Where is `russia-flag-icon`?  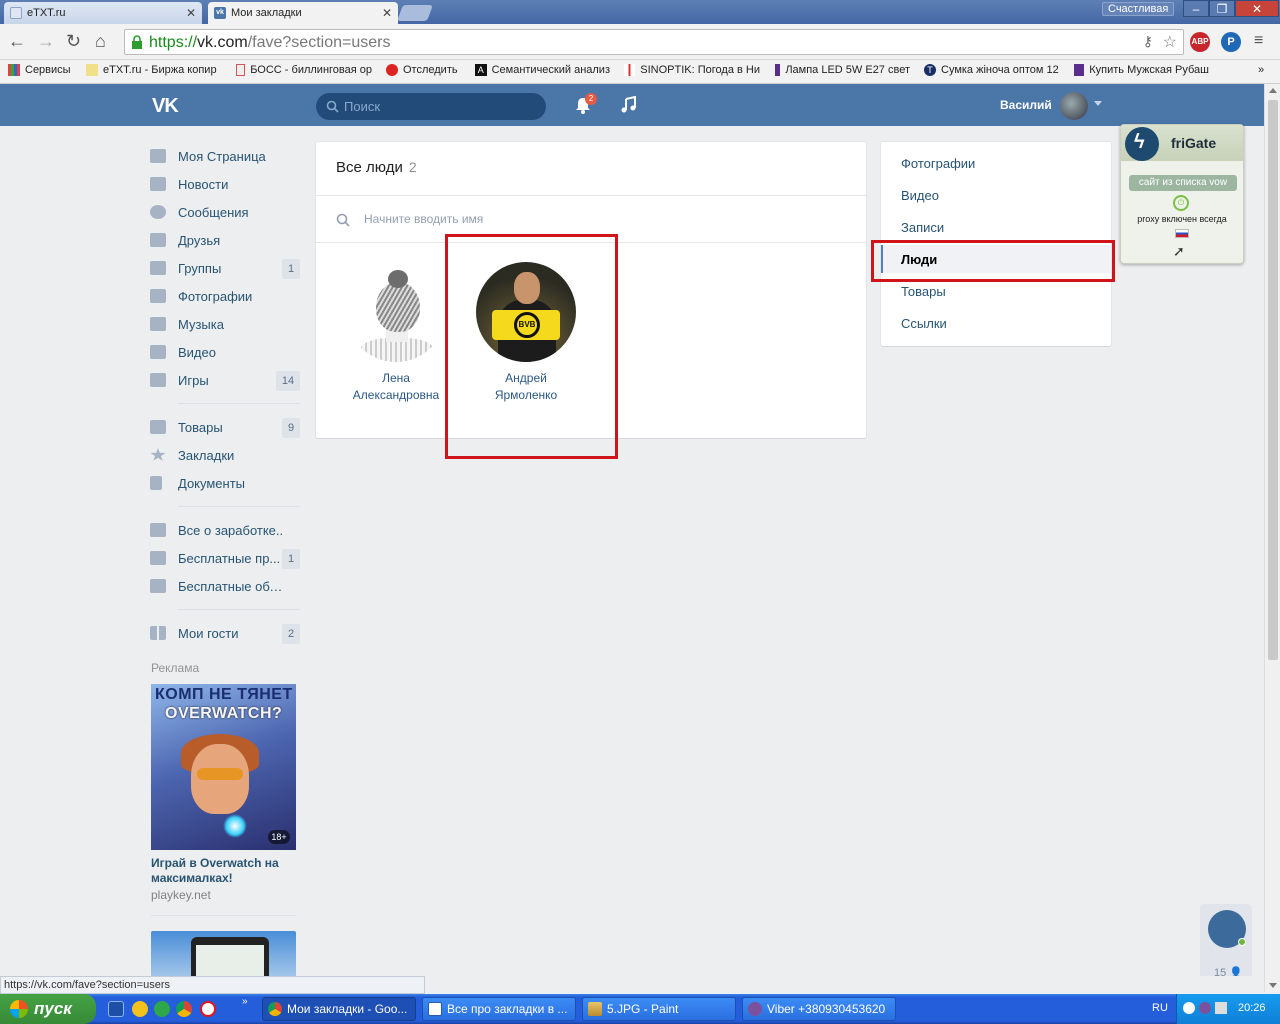
russia-flag-icon is located at coordinates (1182, 233).